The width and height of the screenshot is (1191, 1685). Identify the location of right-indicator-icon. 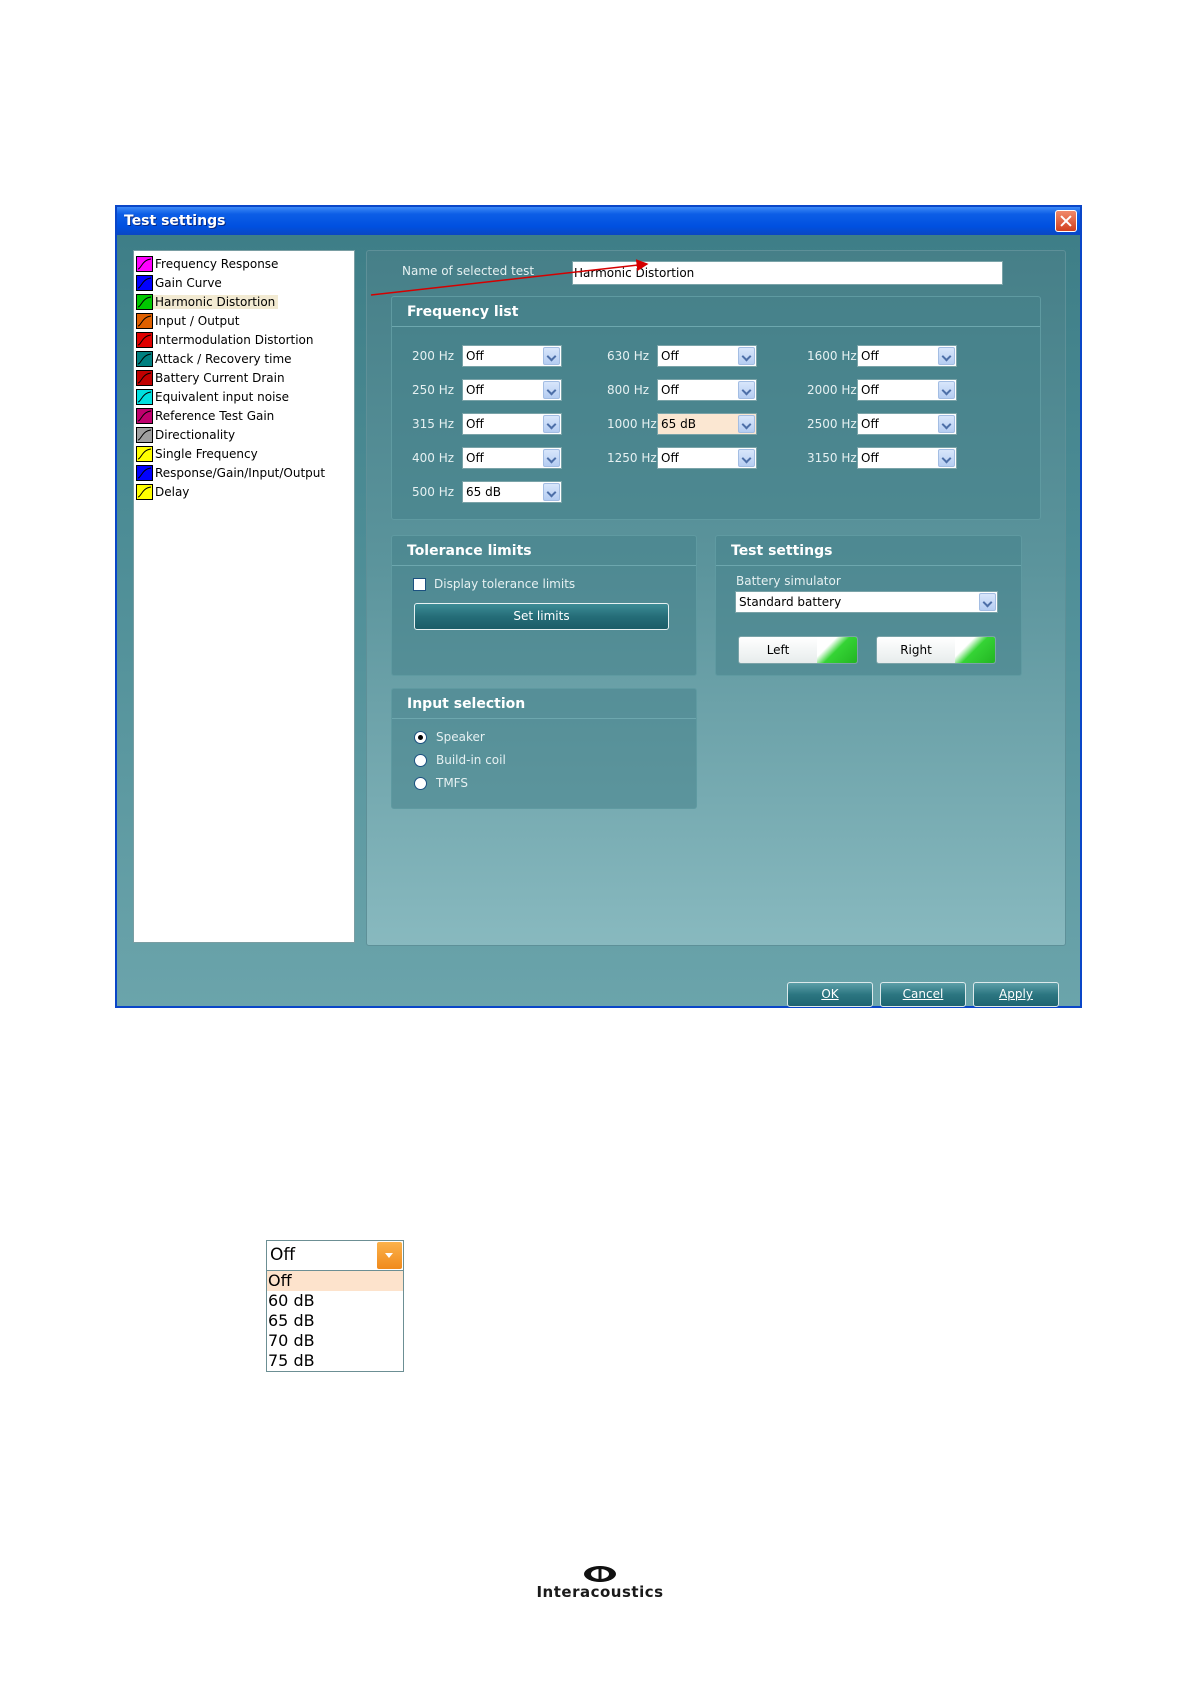
(975, 650).